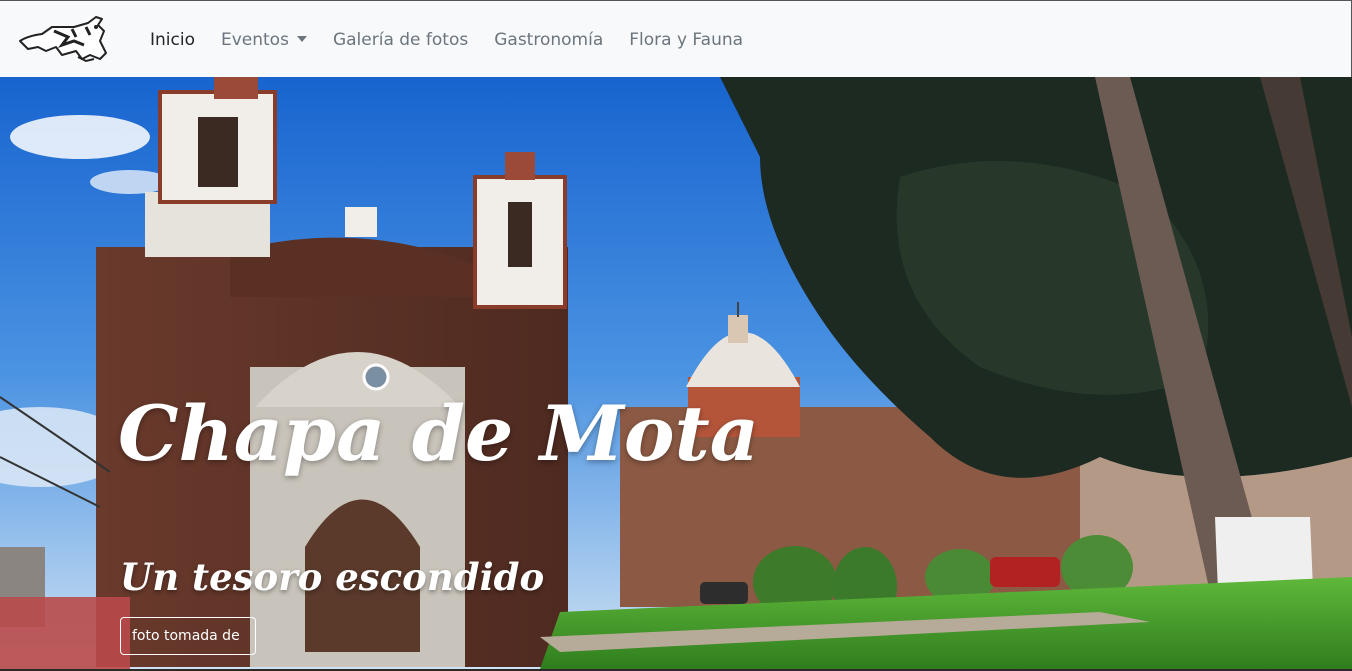 Image resolution: width=1352 pixels, height=671 pixels. I want to click on nav-item-flora-fauna: Flora y Fauna, so click(686, 40).